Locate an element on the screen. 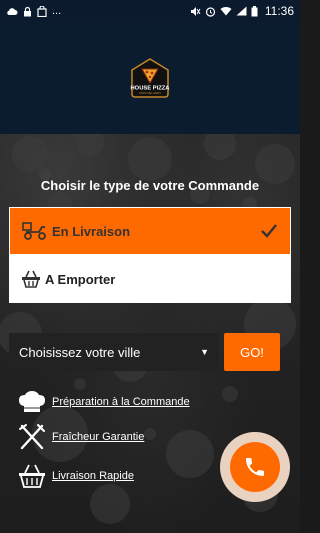 This screenshot has height=533, width=320. go-button: GO! is located at coordinates (252, 352).